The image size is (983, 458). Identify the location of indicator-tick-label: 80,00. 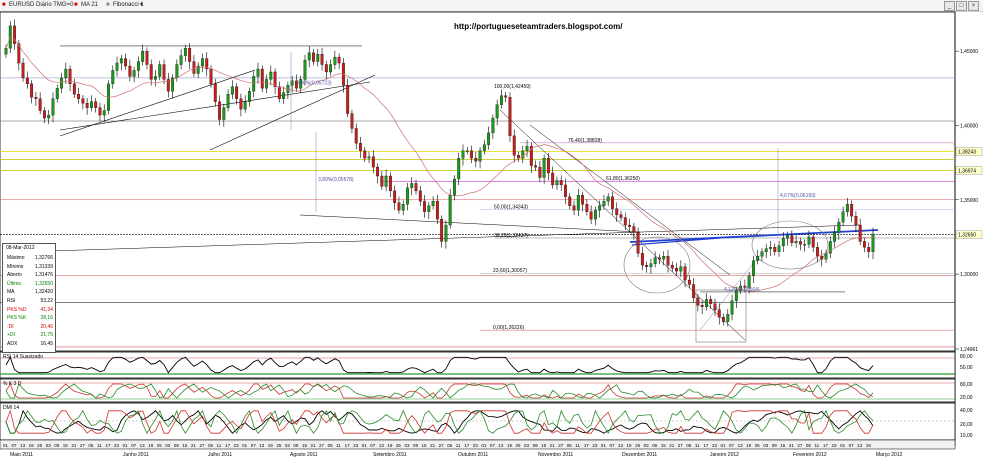
(966, 357).